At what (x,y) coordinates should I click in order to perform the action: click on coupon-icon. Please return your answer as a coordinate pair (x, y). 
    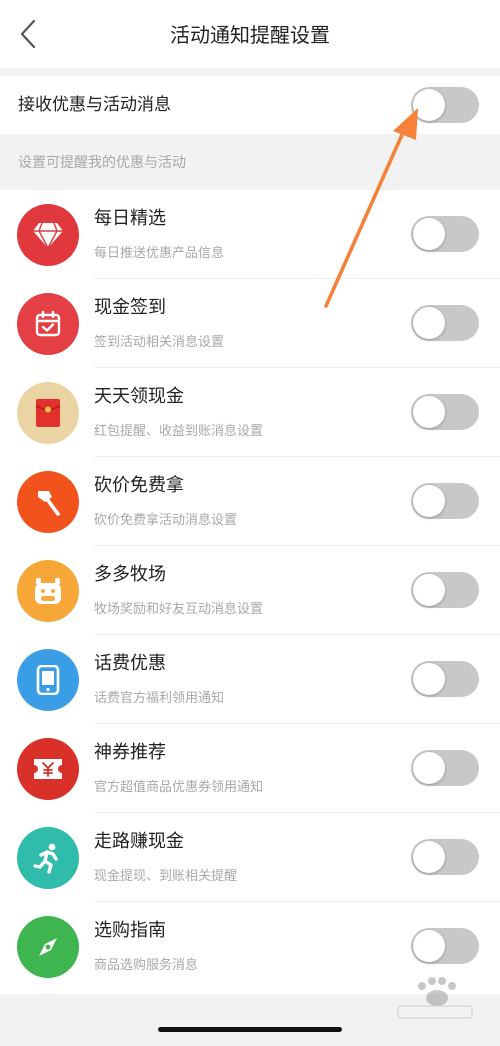
    Looking at the image, I should click on (48, 769).